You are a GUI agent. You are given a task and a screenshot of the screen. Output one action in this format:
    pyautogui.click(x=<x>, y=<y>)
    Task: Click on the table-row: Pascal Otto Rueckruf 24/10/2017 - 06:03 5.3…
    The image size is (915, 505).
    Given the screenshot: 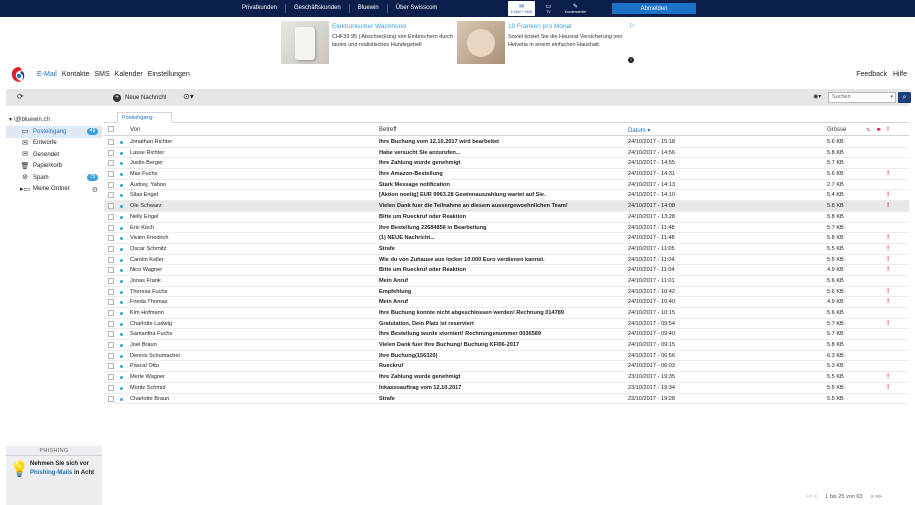 What is the action you would take?
    pyautogui.click(x=506, y=367)
    